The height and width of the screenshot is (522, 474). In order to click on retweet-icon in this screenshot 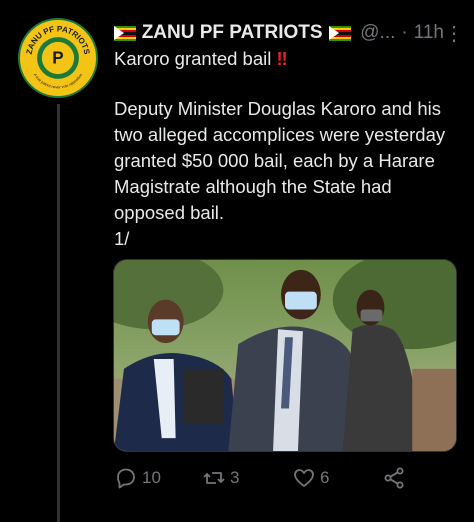, I will do `click(214, 478)`.